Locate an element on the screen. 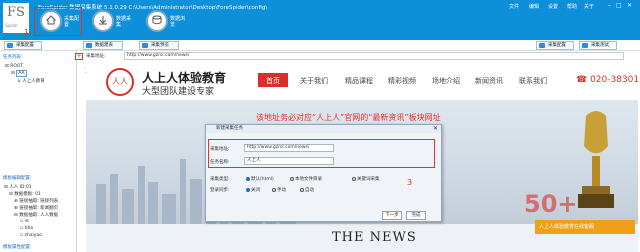 The image size is (640, 252). address-input: http://www.gzrsr.com/news/ is located at coordinates (374, 56).